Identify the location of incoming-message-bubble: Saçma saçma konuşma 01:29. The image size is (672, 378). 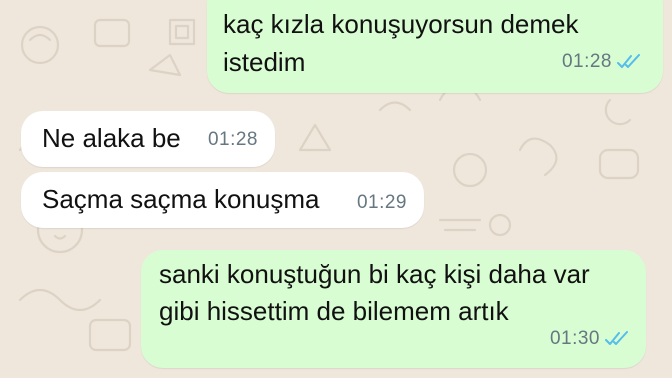
(222, 200).